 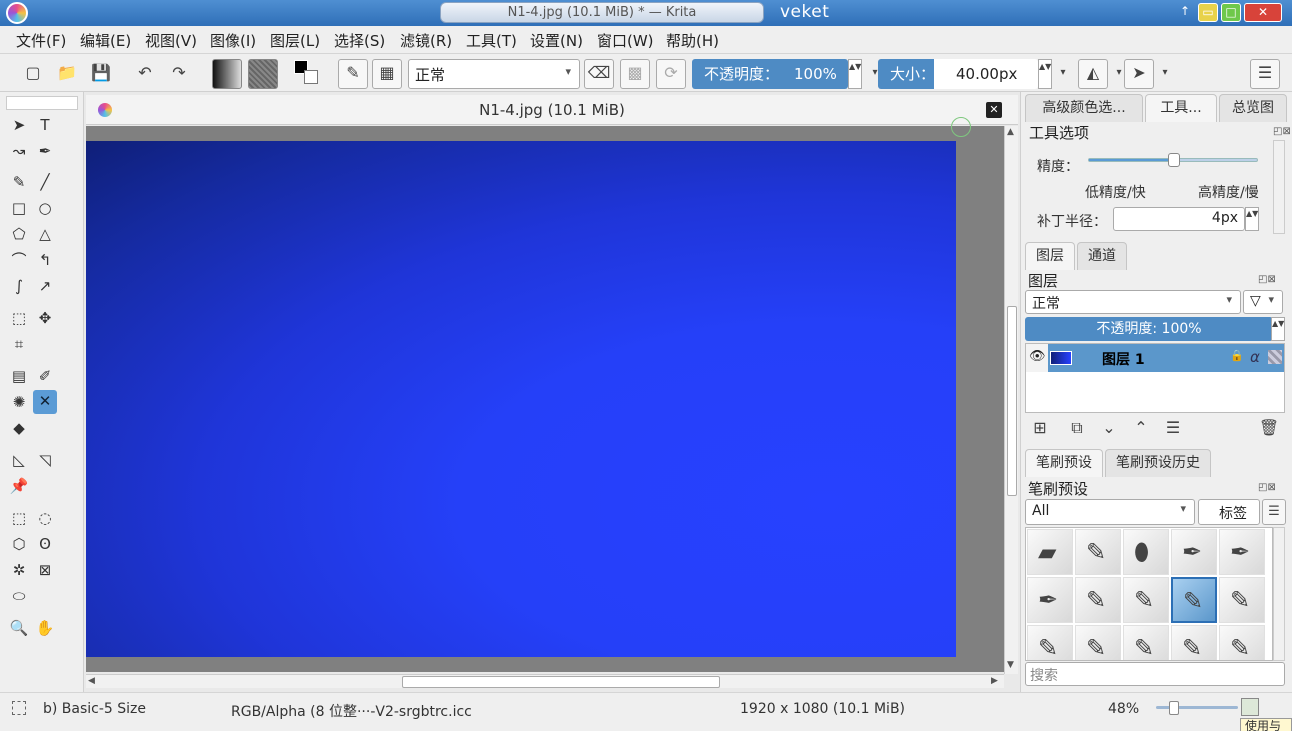 What do you see at coordinates (19, 234) in the screenshot?
I see `polygon-tool-icon: ⬠` at bounding box center [19, 234].